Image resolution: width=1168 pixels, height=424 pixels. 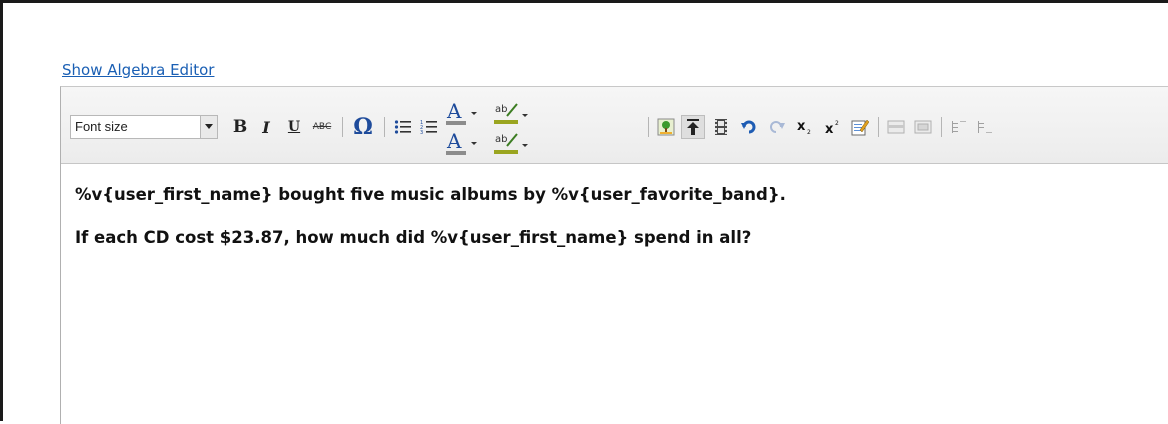 I want to click on edit-source-icon, so click(x=860, y=127).